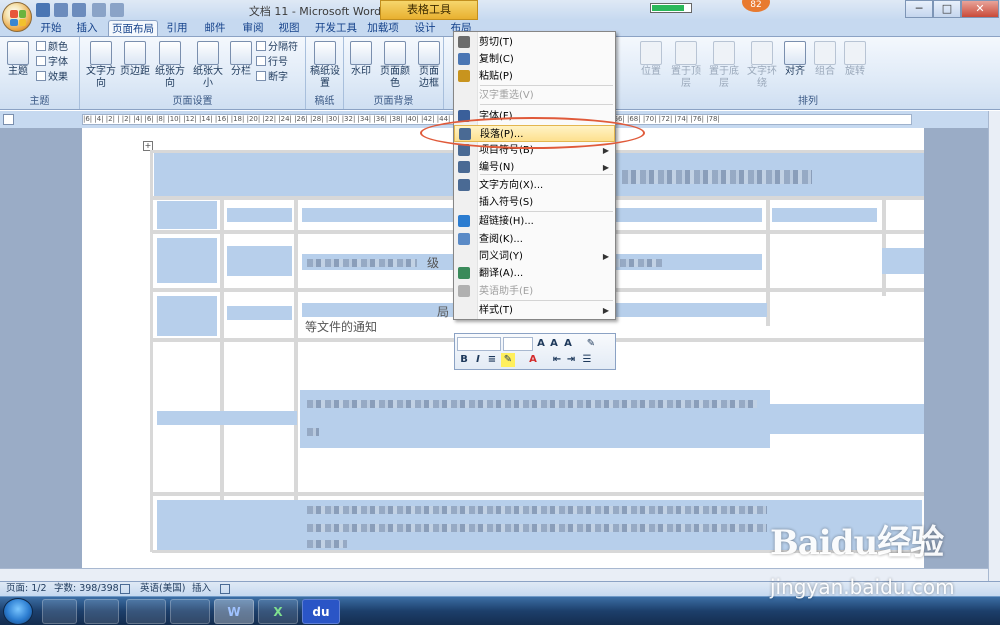  Describe the element at coordinates (101, 65) in the screenshot. I see `text-direction-button: 文字方向` at that location.